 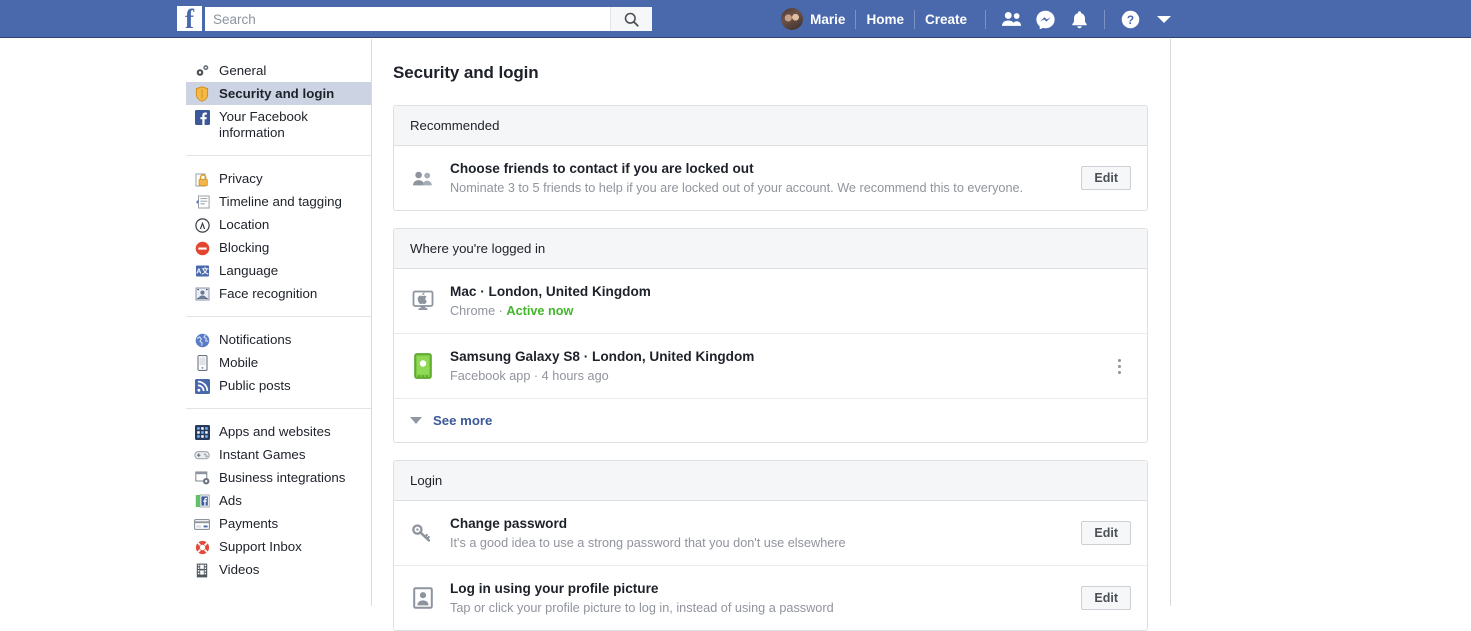 I want to click on svg-text: A文, so click(x=202, y=271).